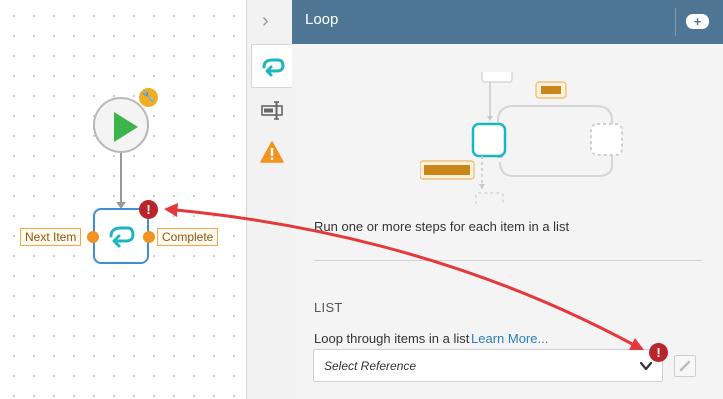 This screenshot has width=723, height=399. What do you see at coordinates (149, 237) in the screenshot?
I see `complete-port` at bounding box center [149, 237].